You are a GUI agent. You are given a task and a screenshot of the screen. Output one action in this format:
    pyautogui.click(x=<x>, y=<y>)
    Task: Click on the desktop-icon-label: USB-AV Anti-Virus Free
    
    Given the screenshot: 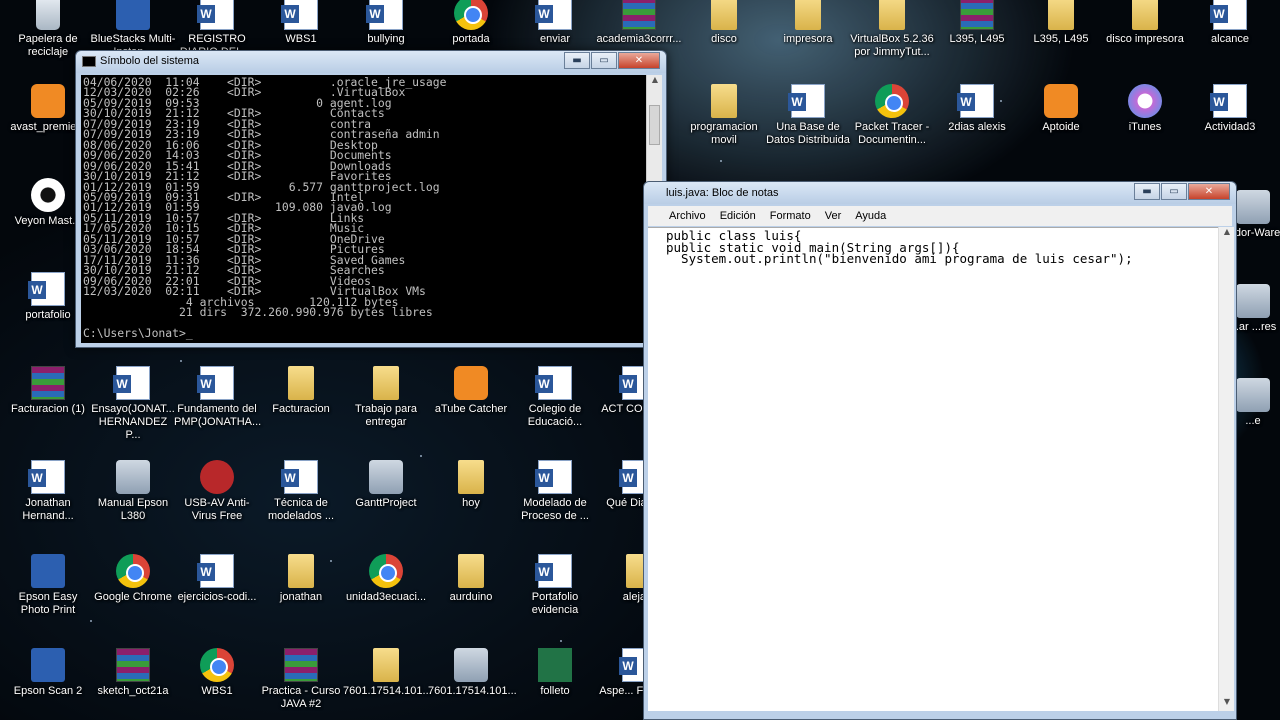 What is the action you would take?
    pyautogui.click(x=217, y=509)
    